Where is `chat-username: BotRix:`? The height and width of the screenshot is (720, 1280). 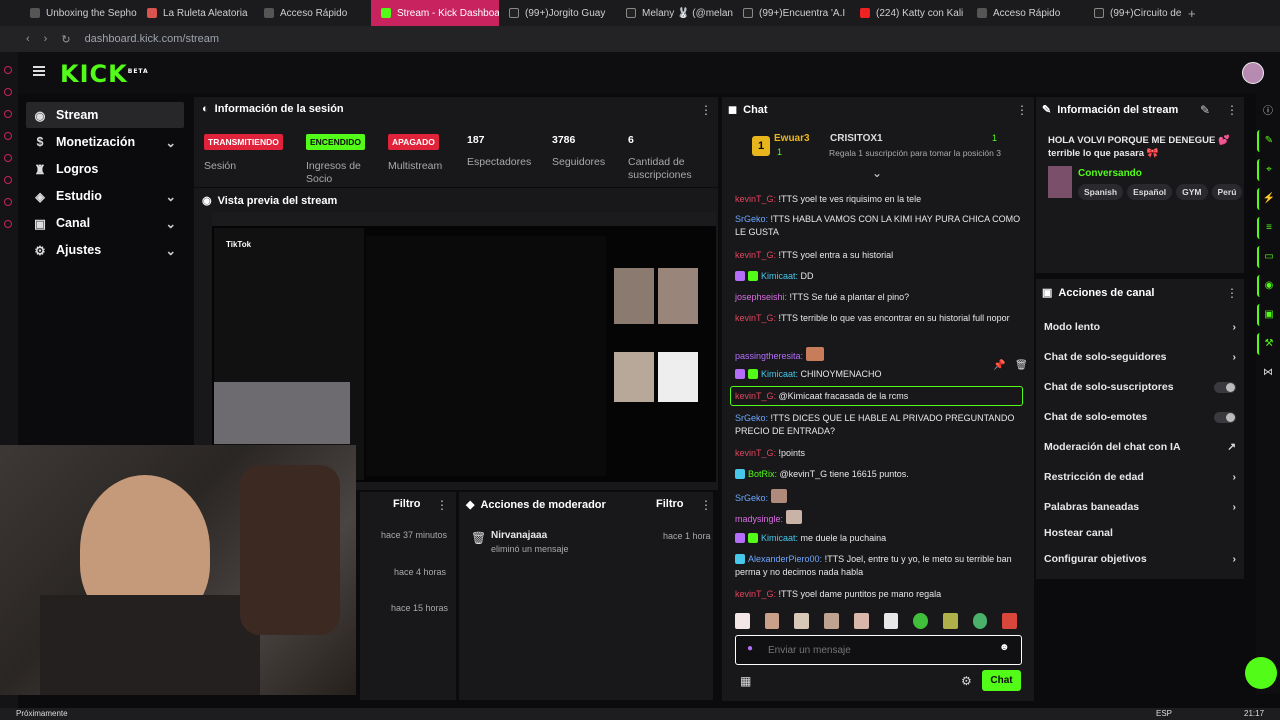 chat-username: BotRix: is located at coordinates (762, 474).